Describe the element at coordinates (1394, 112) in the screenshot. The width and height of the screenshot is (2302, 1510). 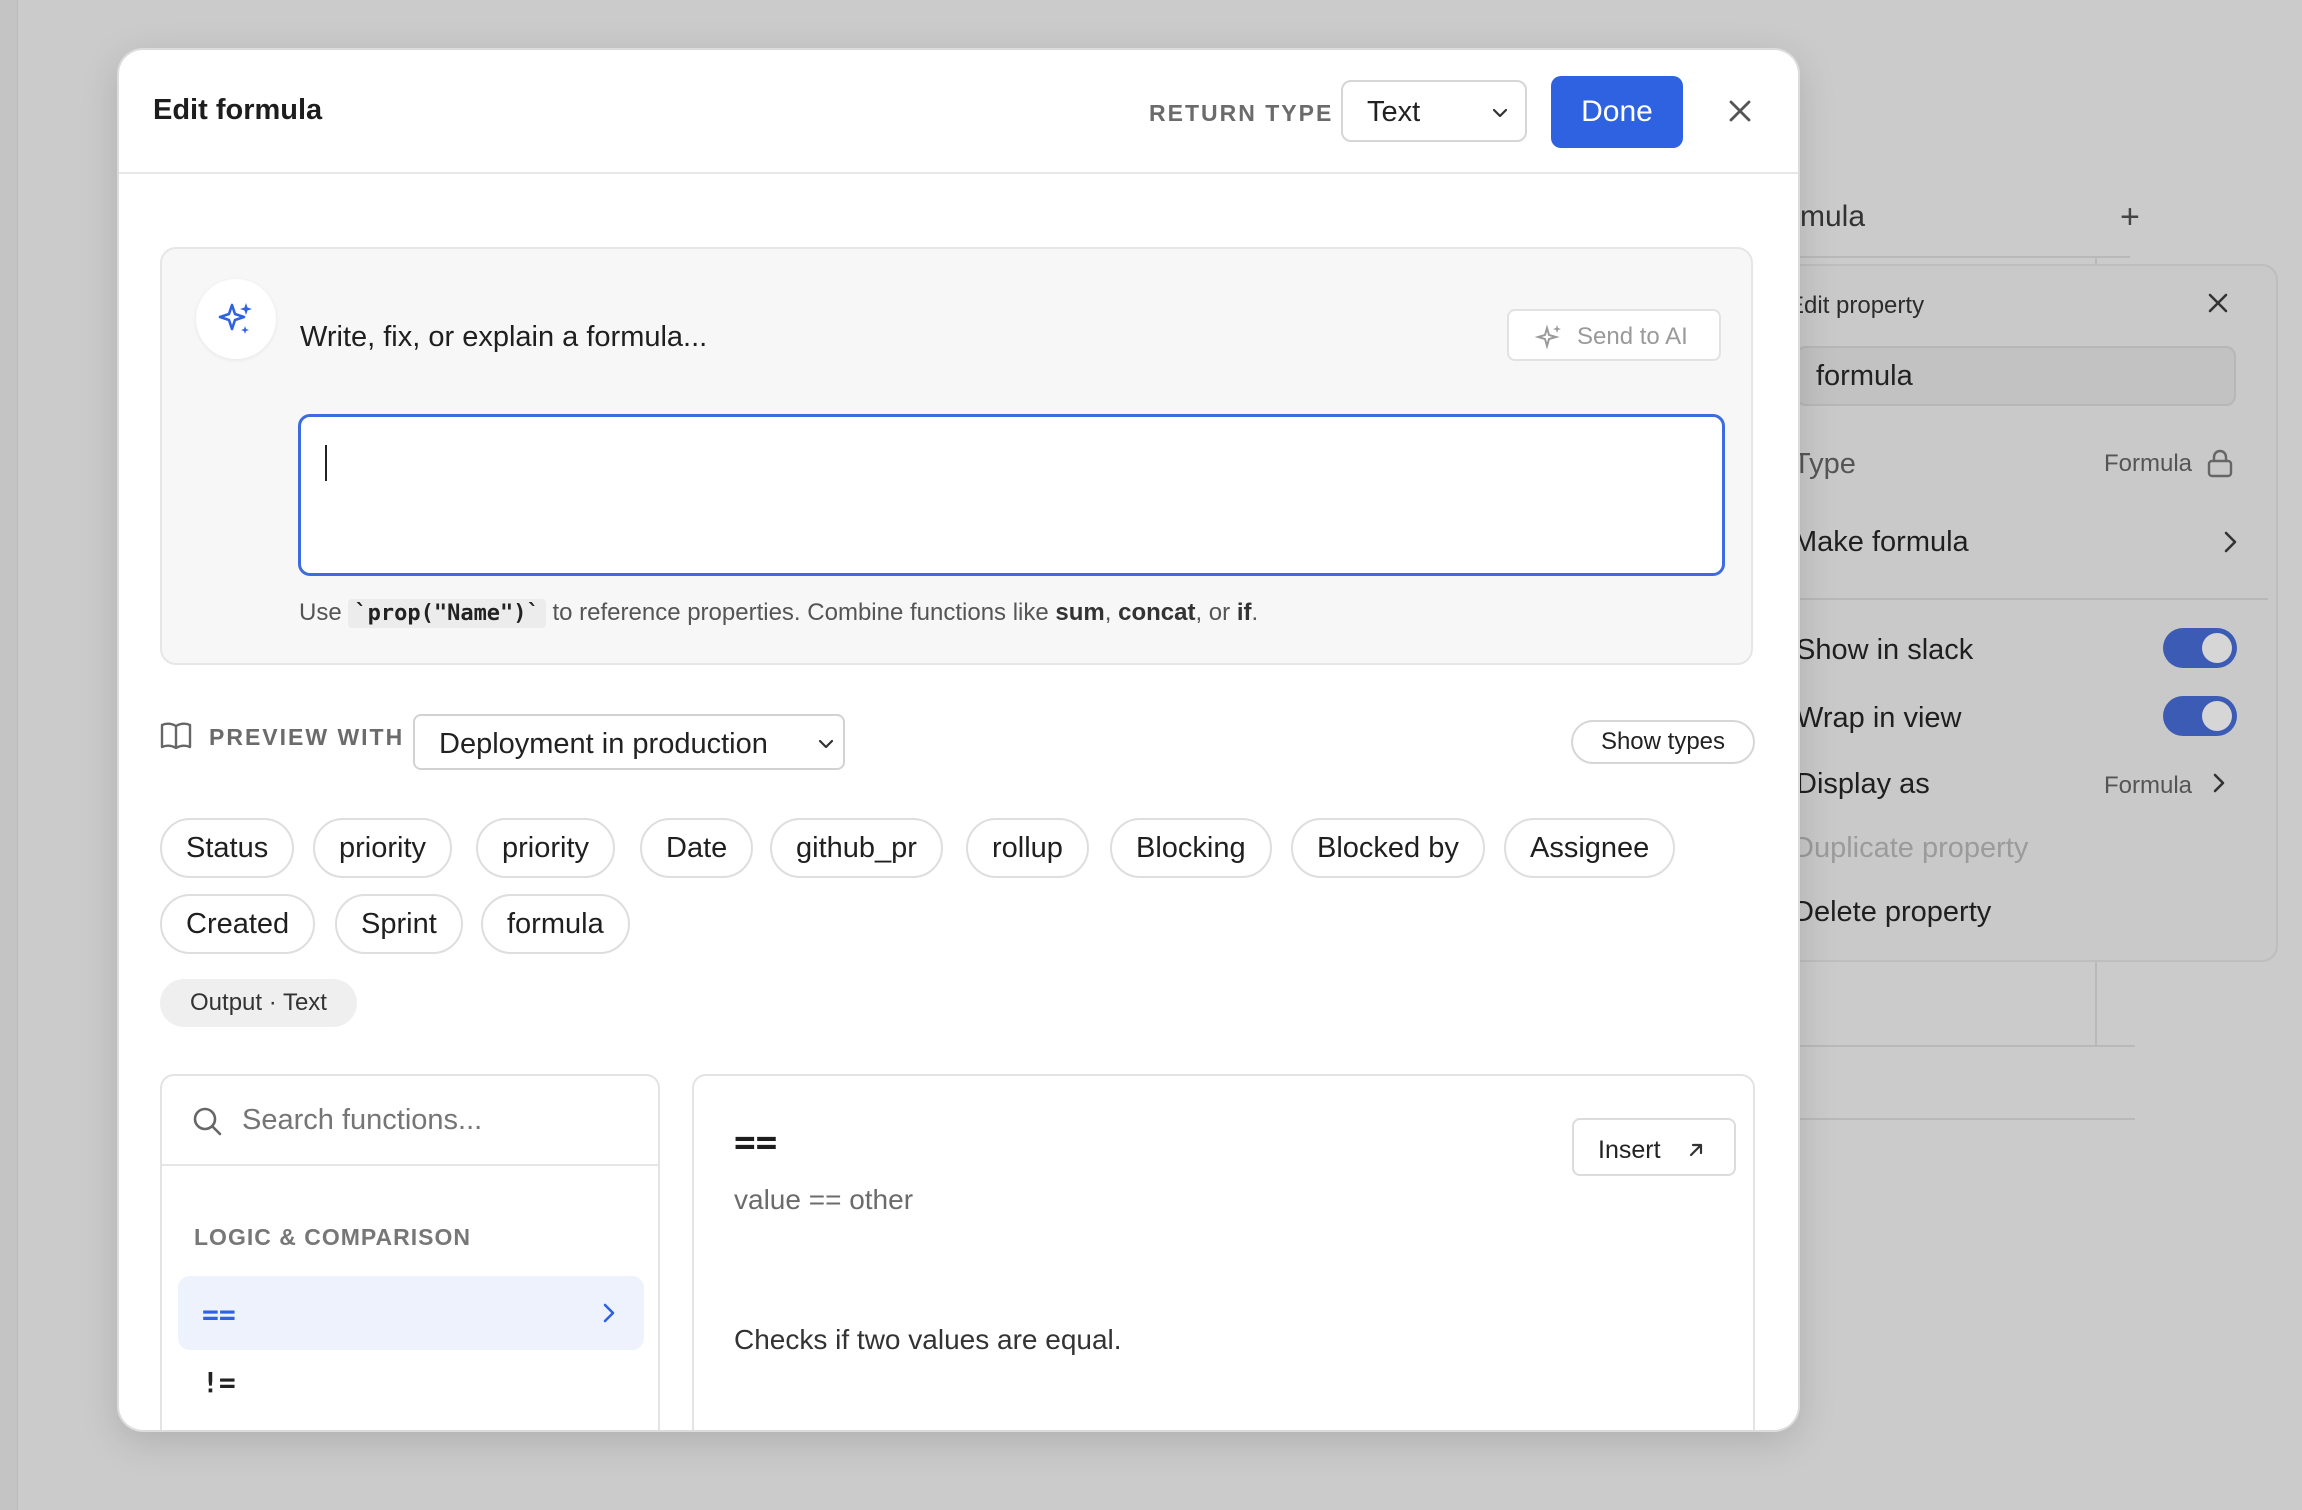
I see `return-type-value: Text` at that location.